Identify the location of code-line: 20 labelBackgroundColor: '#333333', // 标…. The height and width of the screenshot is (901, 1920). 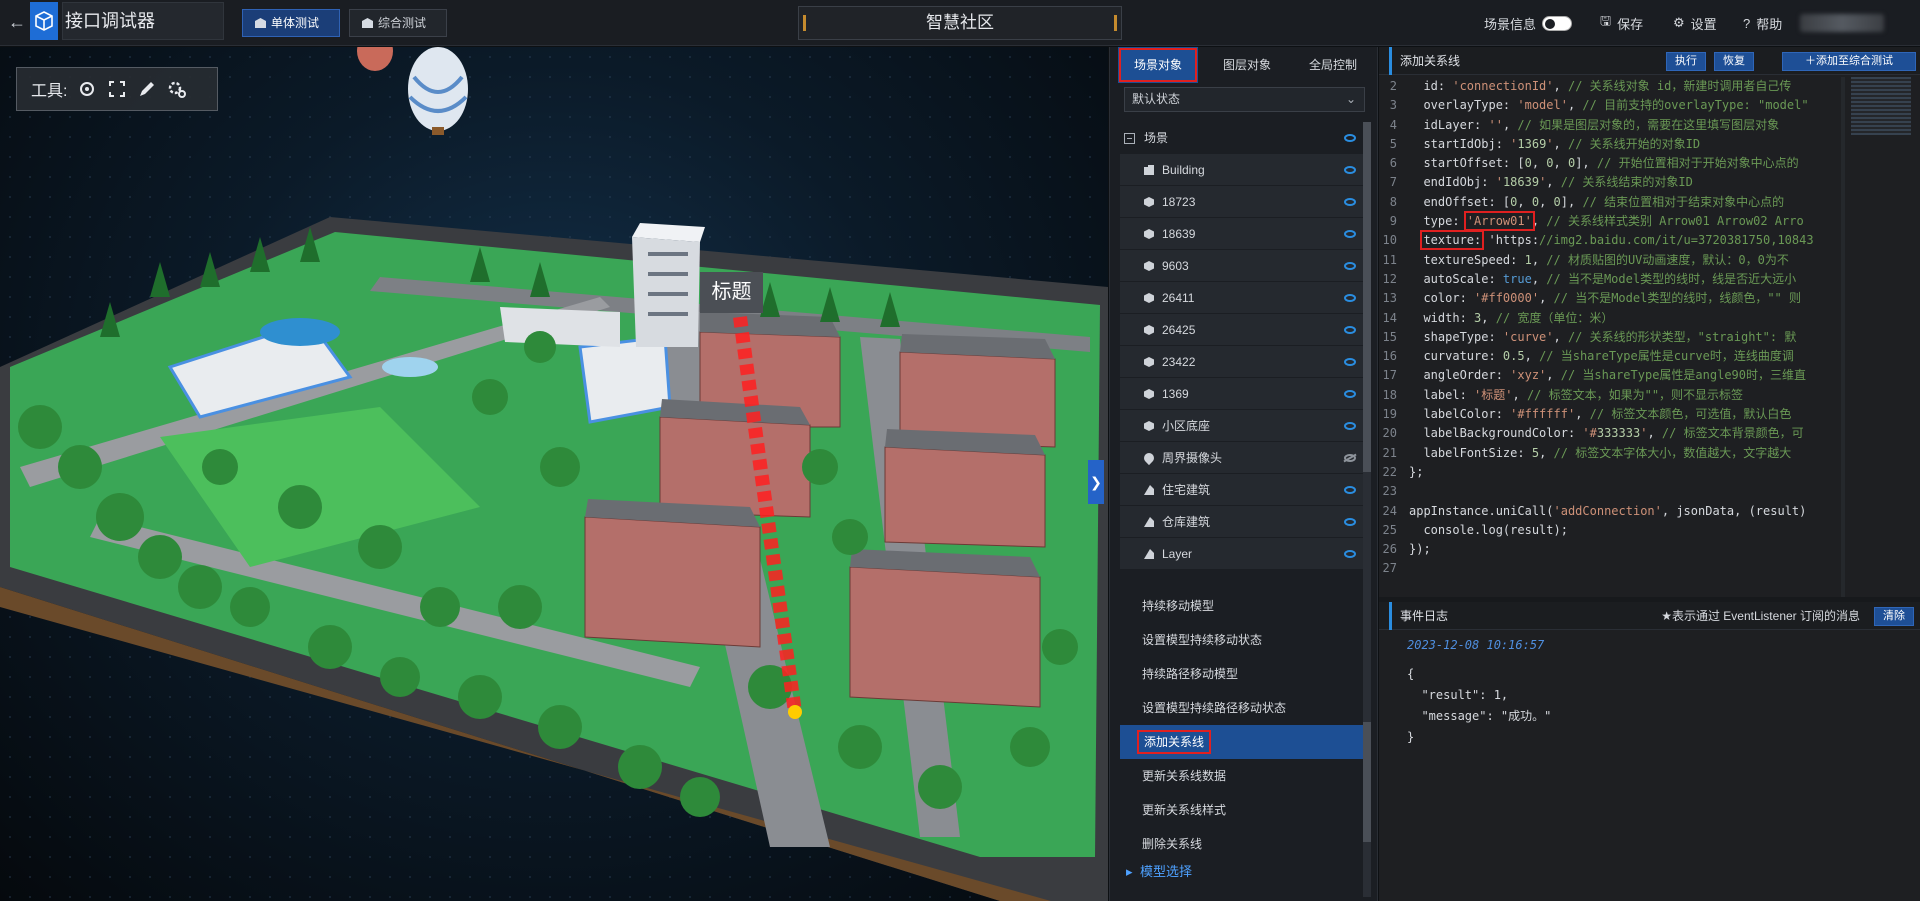
(1593, 433).